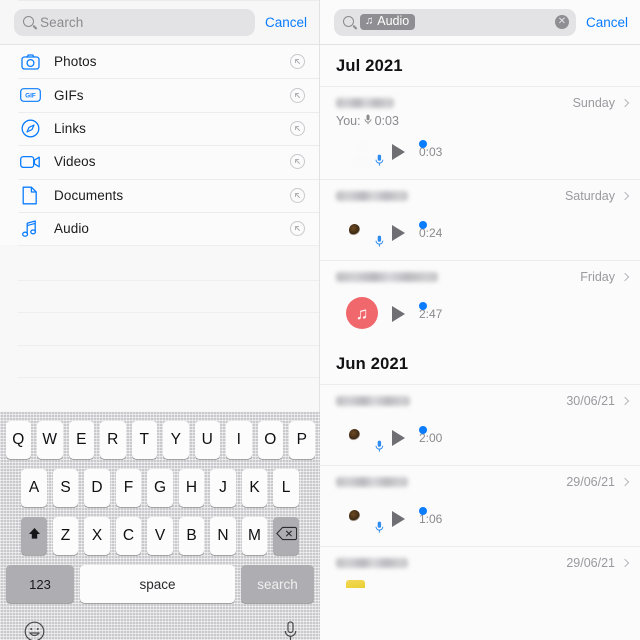 The height and width of the screenshot is (640, 640). What do you see at coordinates (113, 440) in the screenshot?
I see `key-r: R` at bounding box center [113, 440].